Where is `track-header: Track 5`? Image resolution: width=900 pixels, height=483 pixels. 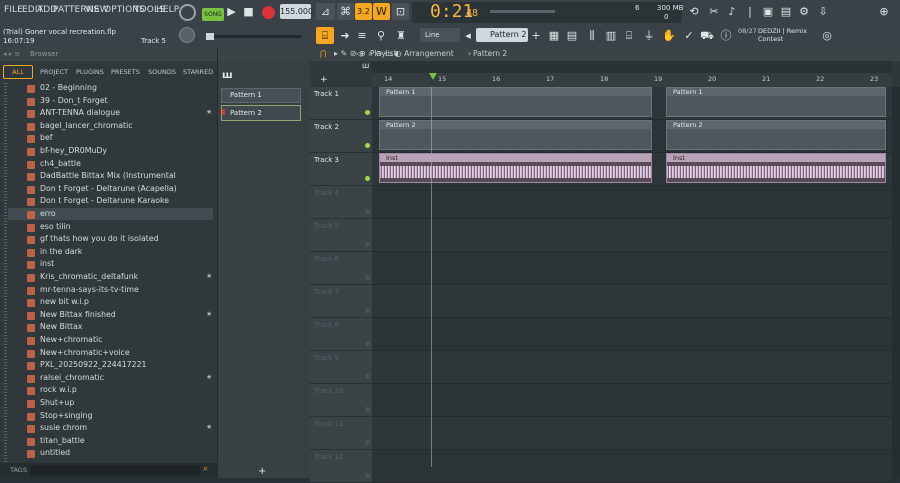
track-header: Track 5 is located at coordinates (341, 235).